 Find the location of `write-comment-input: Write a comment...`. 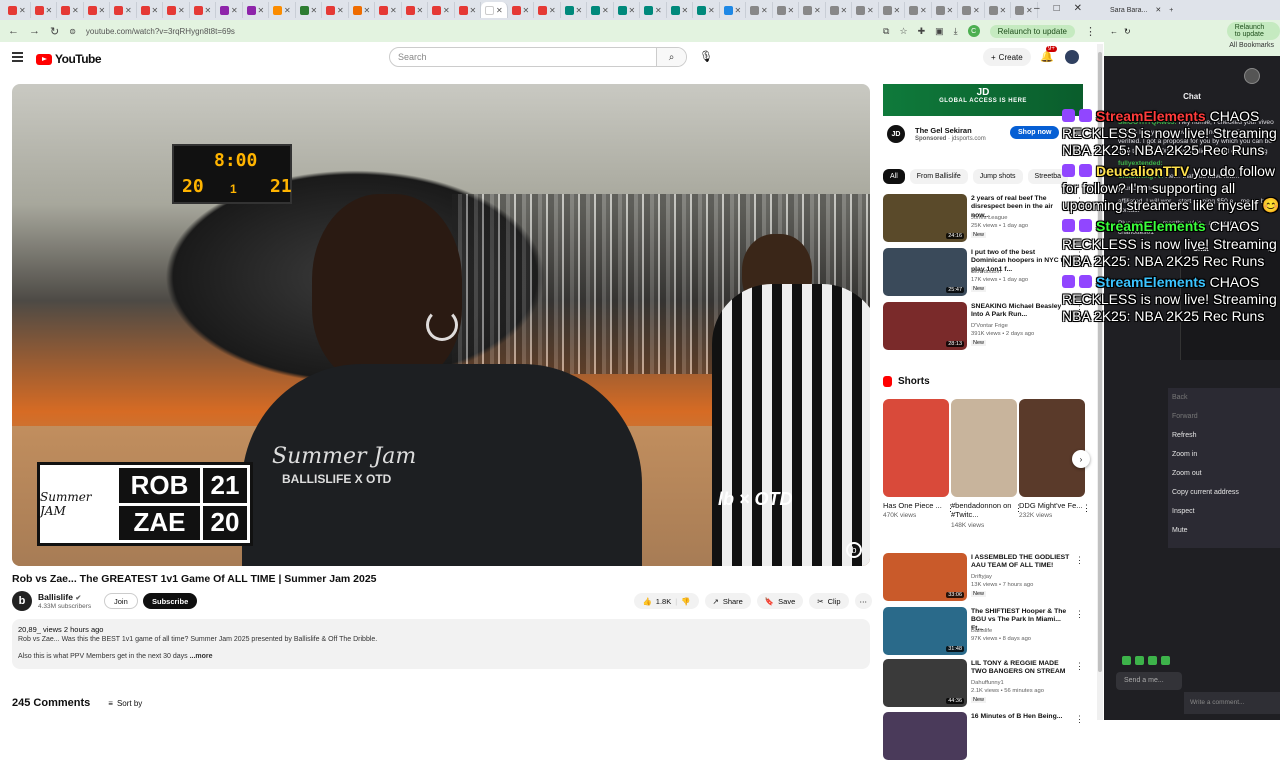

write-comment-input: Write a comment... is located at coordinates (1232, 703).